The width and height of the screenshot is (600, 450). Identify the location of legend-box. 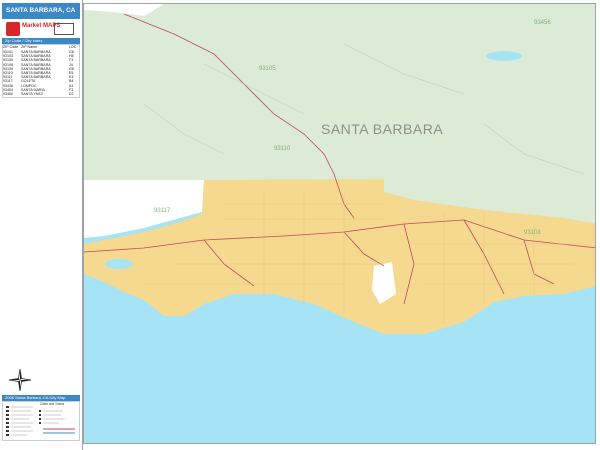
(41, 421).